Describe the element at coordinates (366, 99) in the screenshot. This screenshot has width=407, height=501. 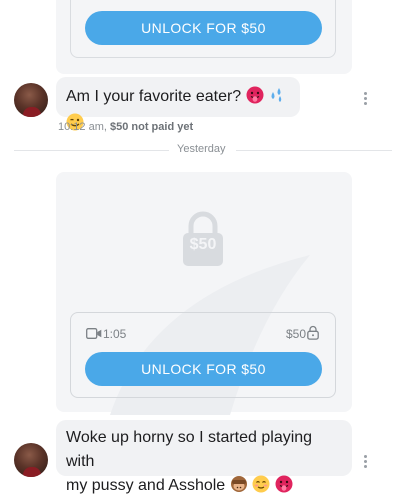
I see `message-options-icon` at that location.